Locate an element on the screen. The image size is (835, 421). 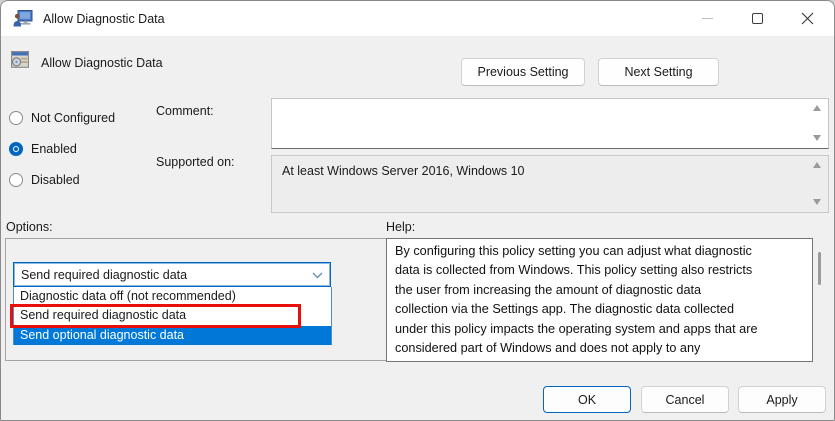
close-icon is located at coordinates (807, 18).